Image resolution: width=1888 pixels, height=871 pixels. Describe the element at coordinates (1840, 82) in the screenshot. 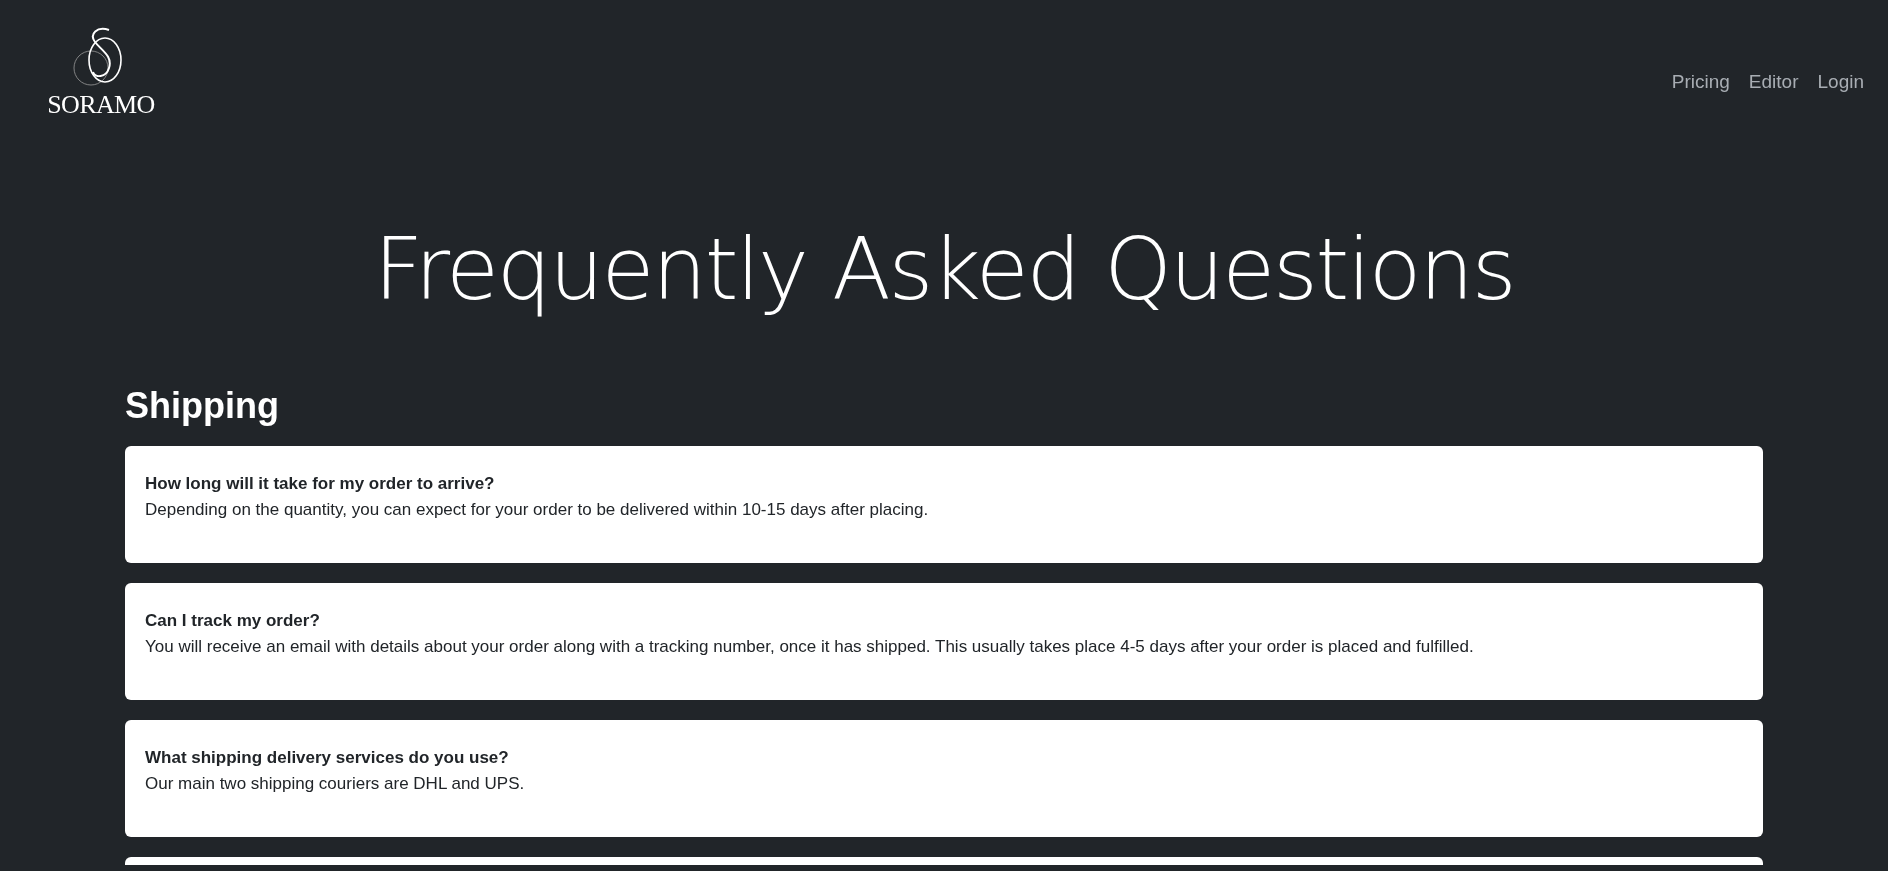

I see `nav-link: Login` at that location.